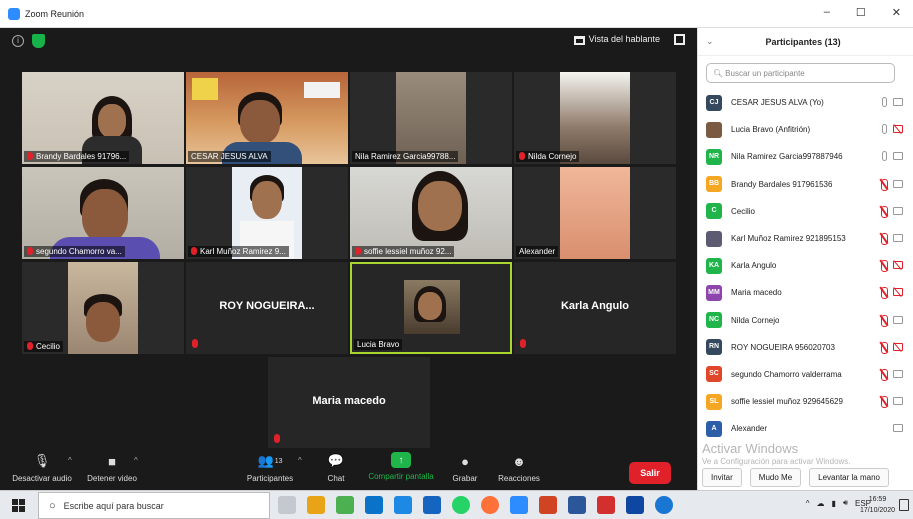 The image size is (913, 519). What do you see at coordinates (401, 460) in the screenshot?
I see `share-screen-icon: ↑` at bounding box center [401, 460].